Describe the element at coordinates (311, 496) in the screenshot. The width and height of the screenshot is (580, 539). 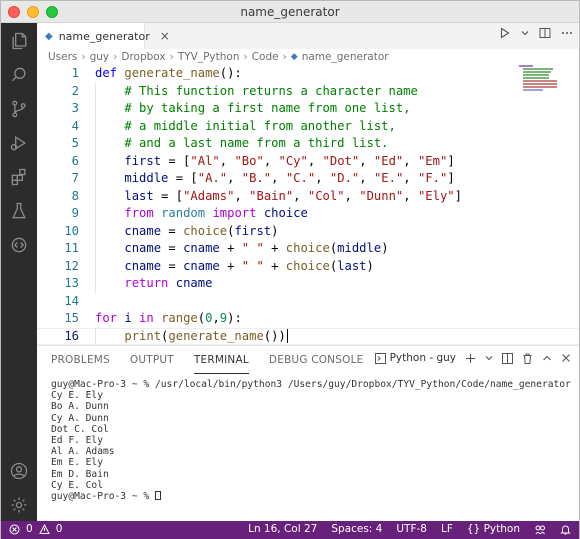
I see `terminal-prompt-line: guy@Mac-Pro-3 ~ %` at that location.